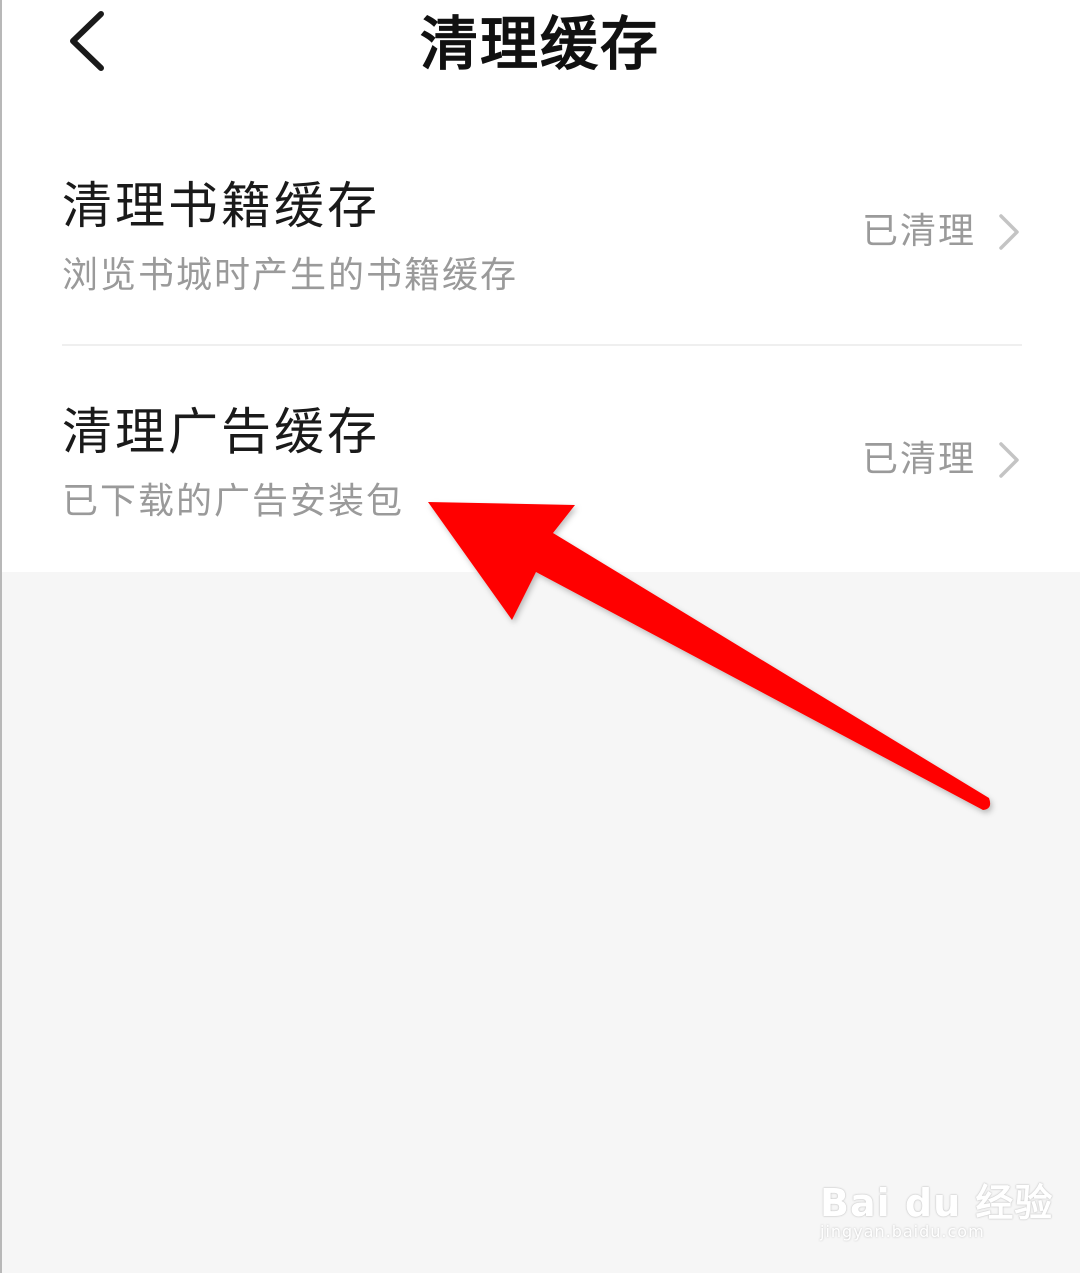  I want to click on watermark: Bai du 经验 jingyan.baidu.com, so click(936, 1201).